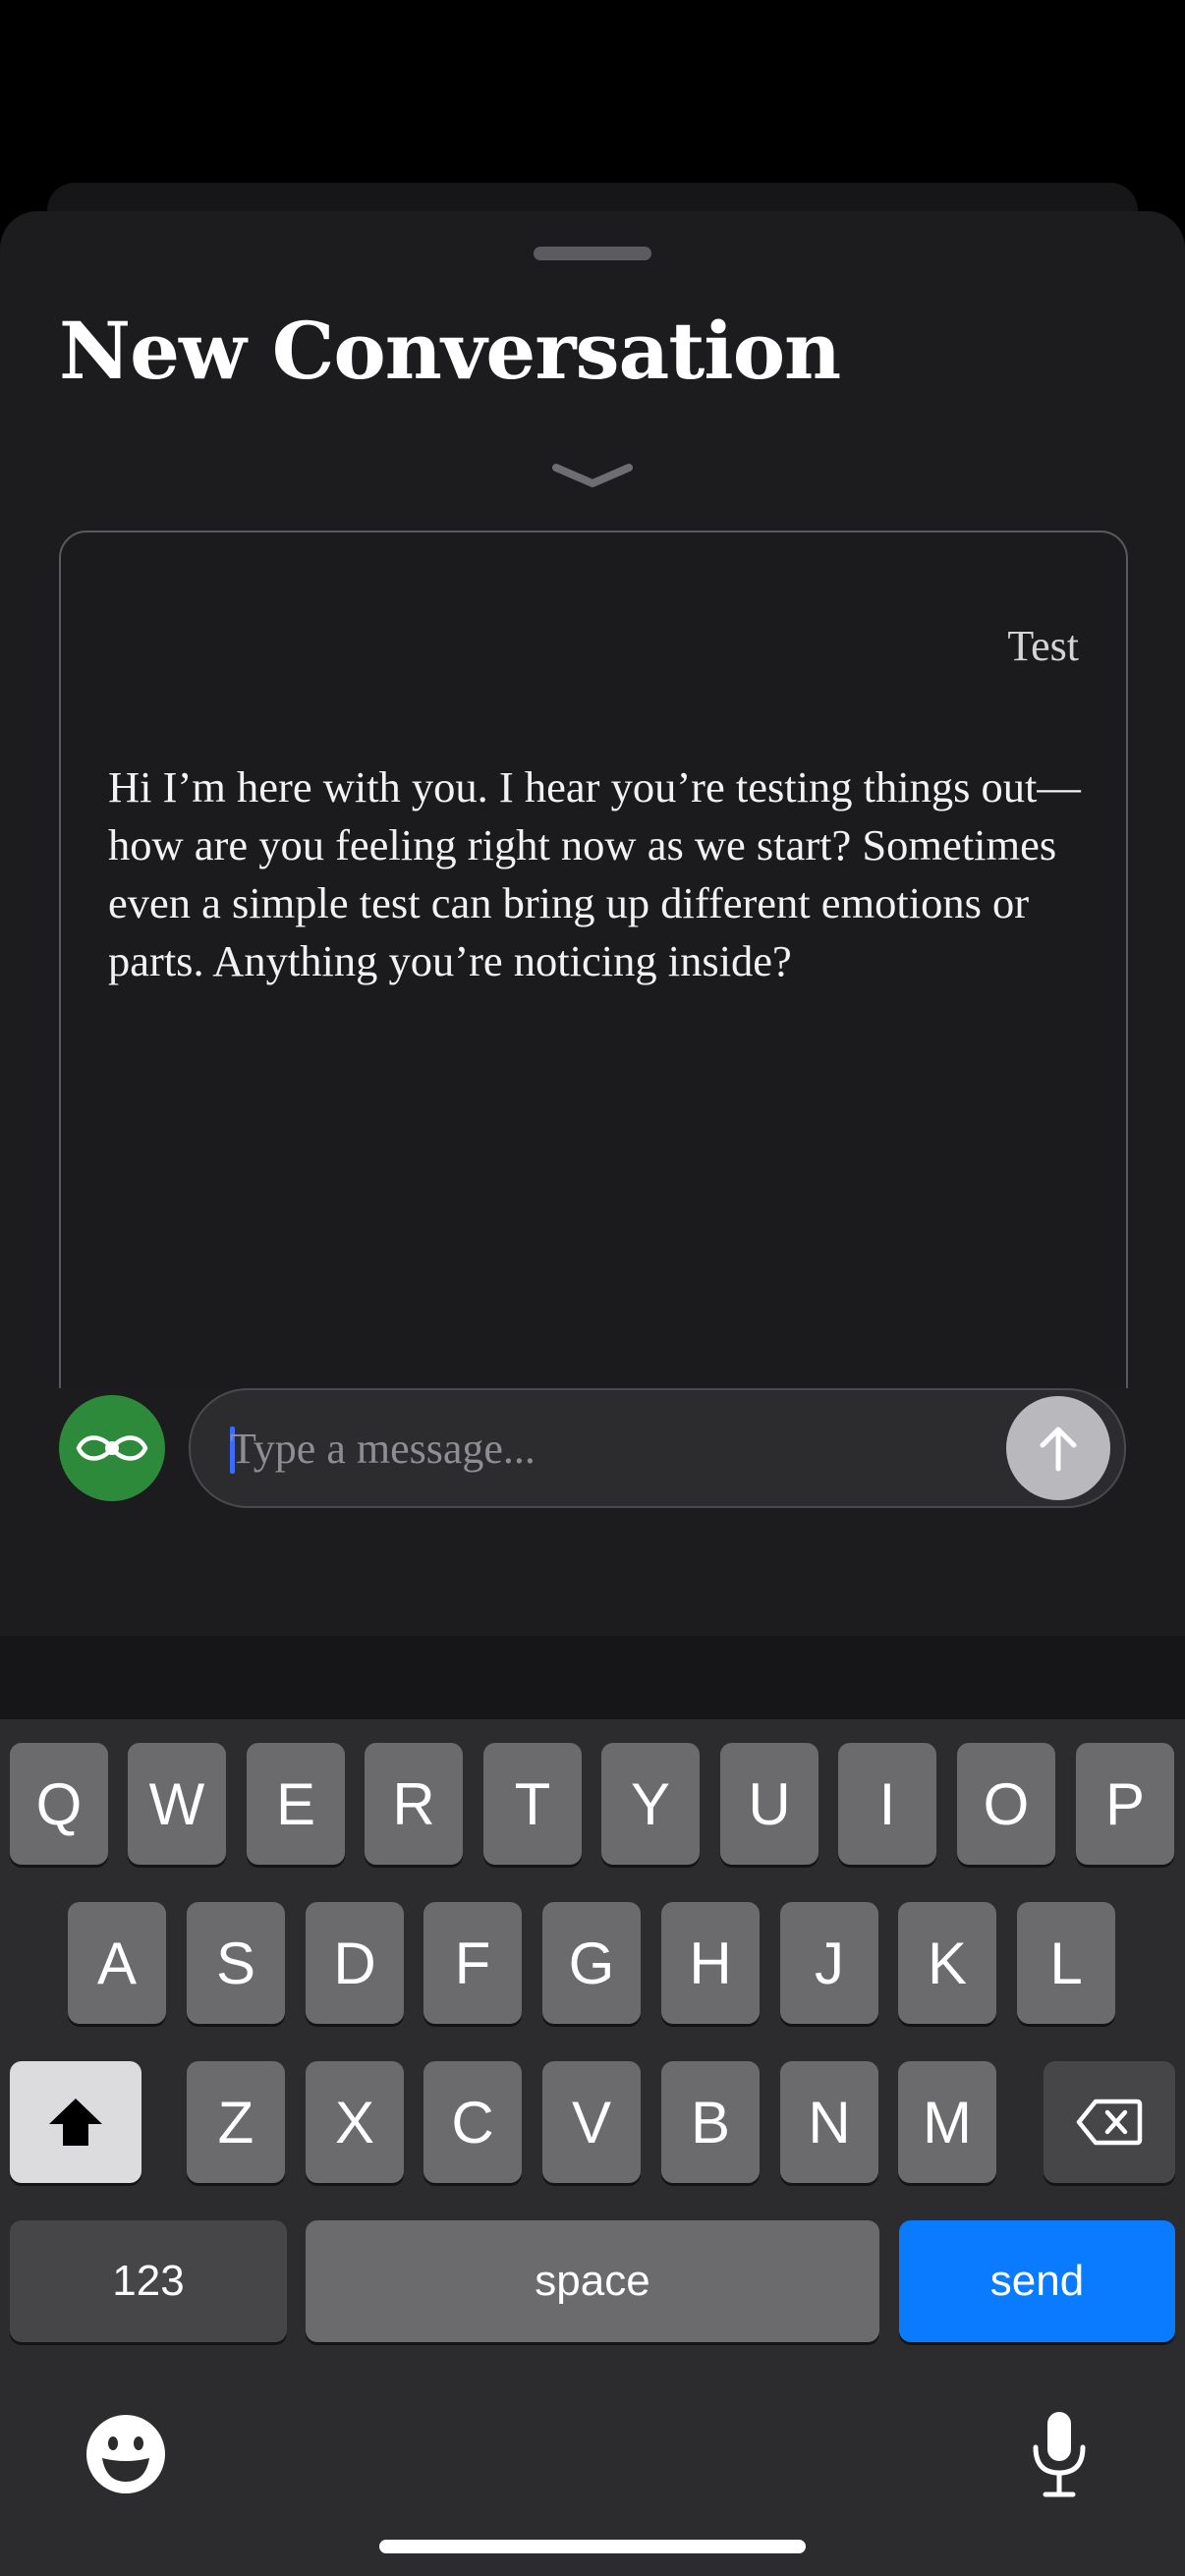  What do you see at coordinates (117, 1963) in the screenshot?
I see `key-a: A` at bounding box center [117, 1963].